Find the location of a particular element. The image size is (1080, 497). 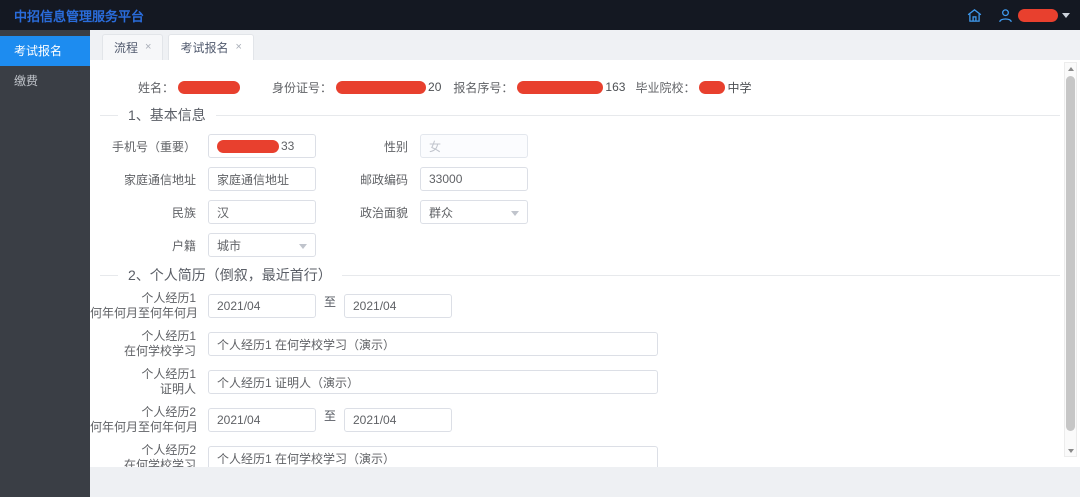

tab-bar: 流程 × 考试报名 × is located at coordinates (585, 45).